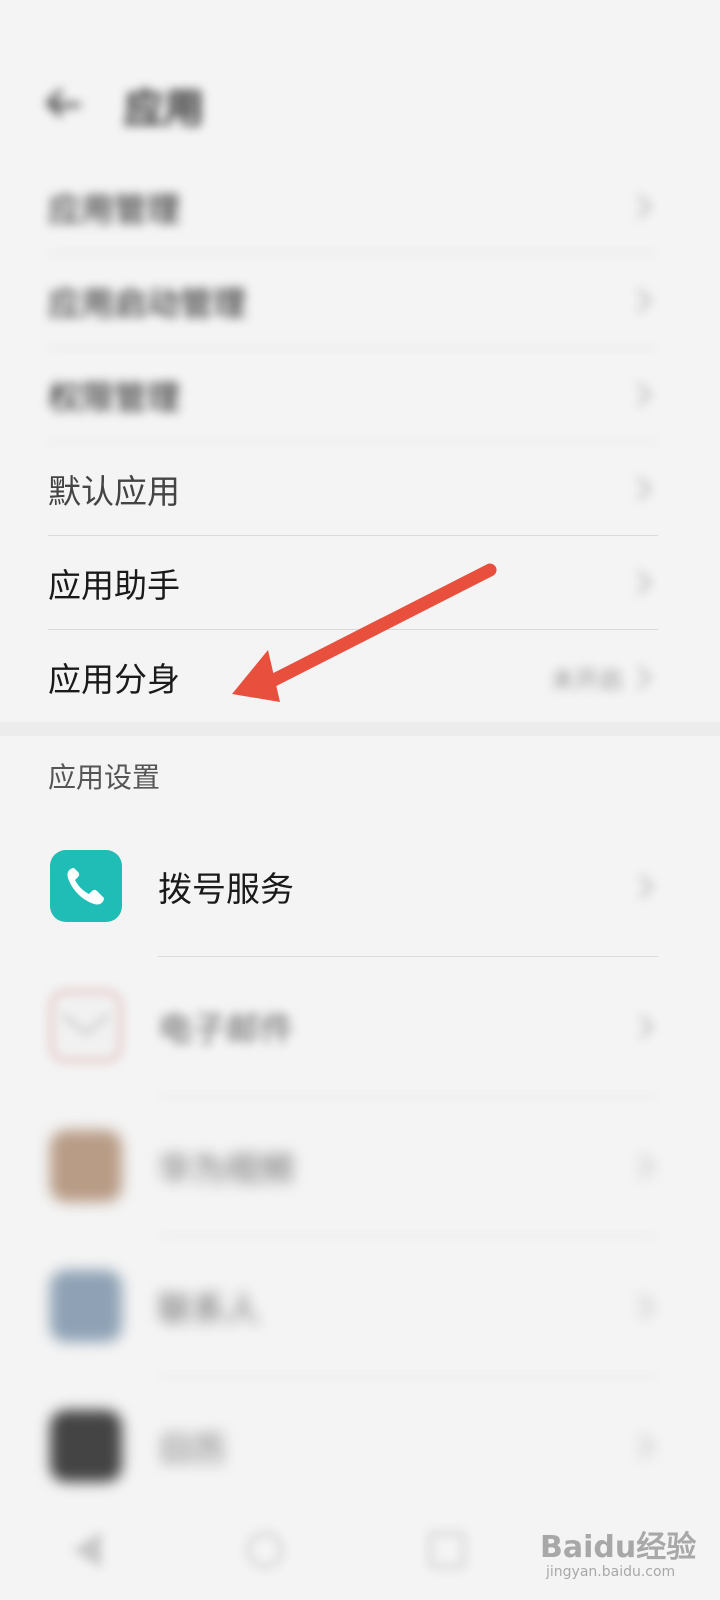  I want to click on nav-home-icon, so click(265, 1550).